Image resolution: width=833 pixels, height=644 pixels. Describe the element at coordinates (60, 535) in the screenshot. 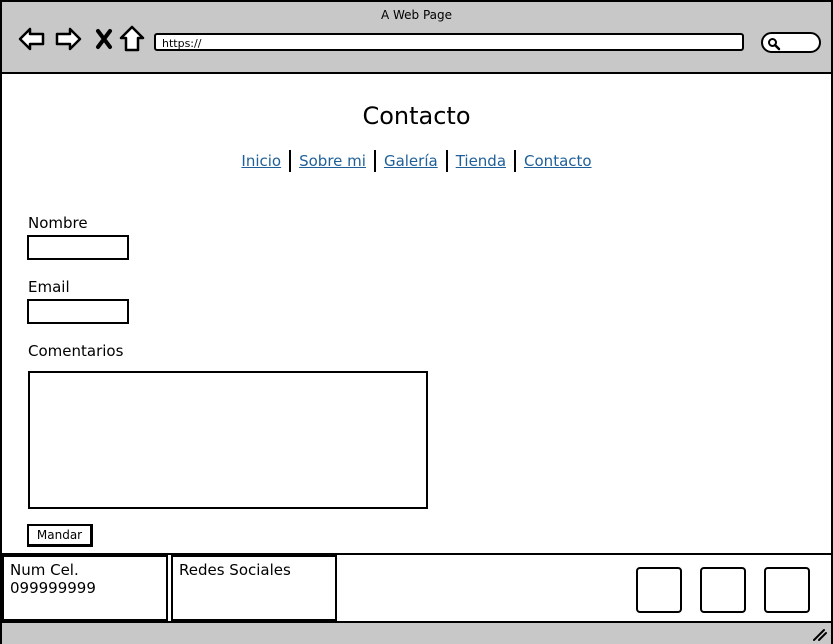

I see `submit-button: Mandar` at that location.